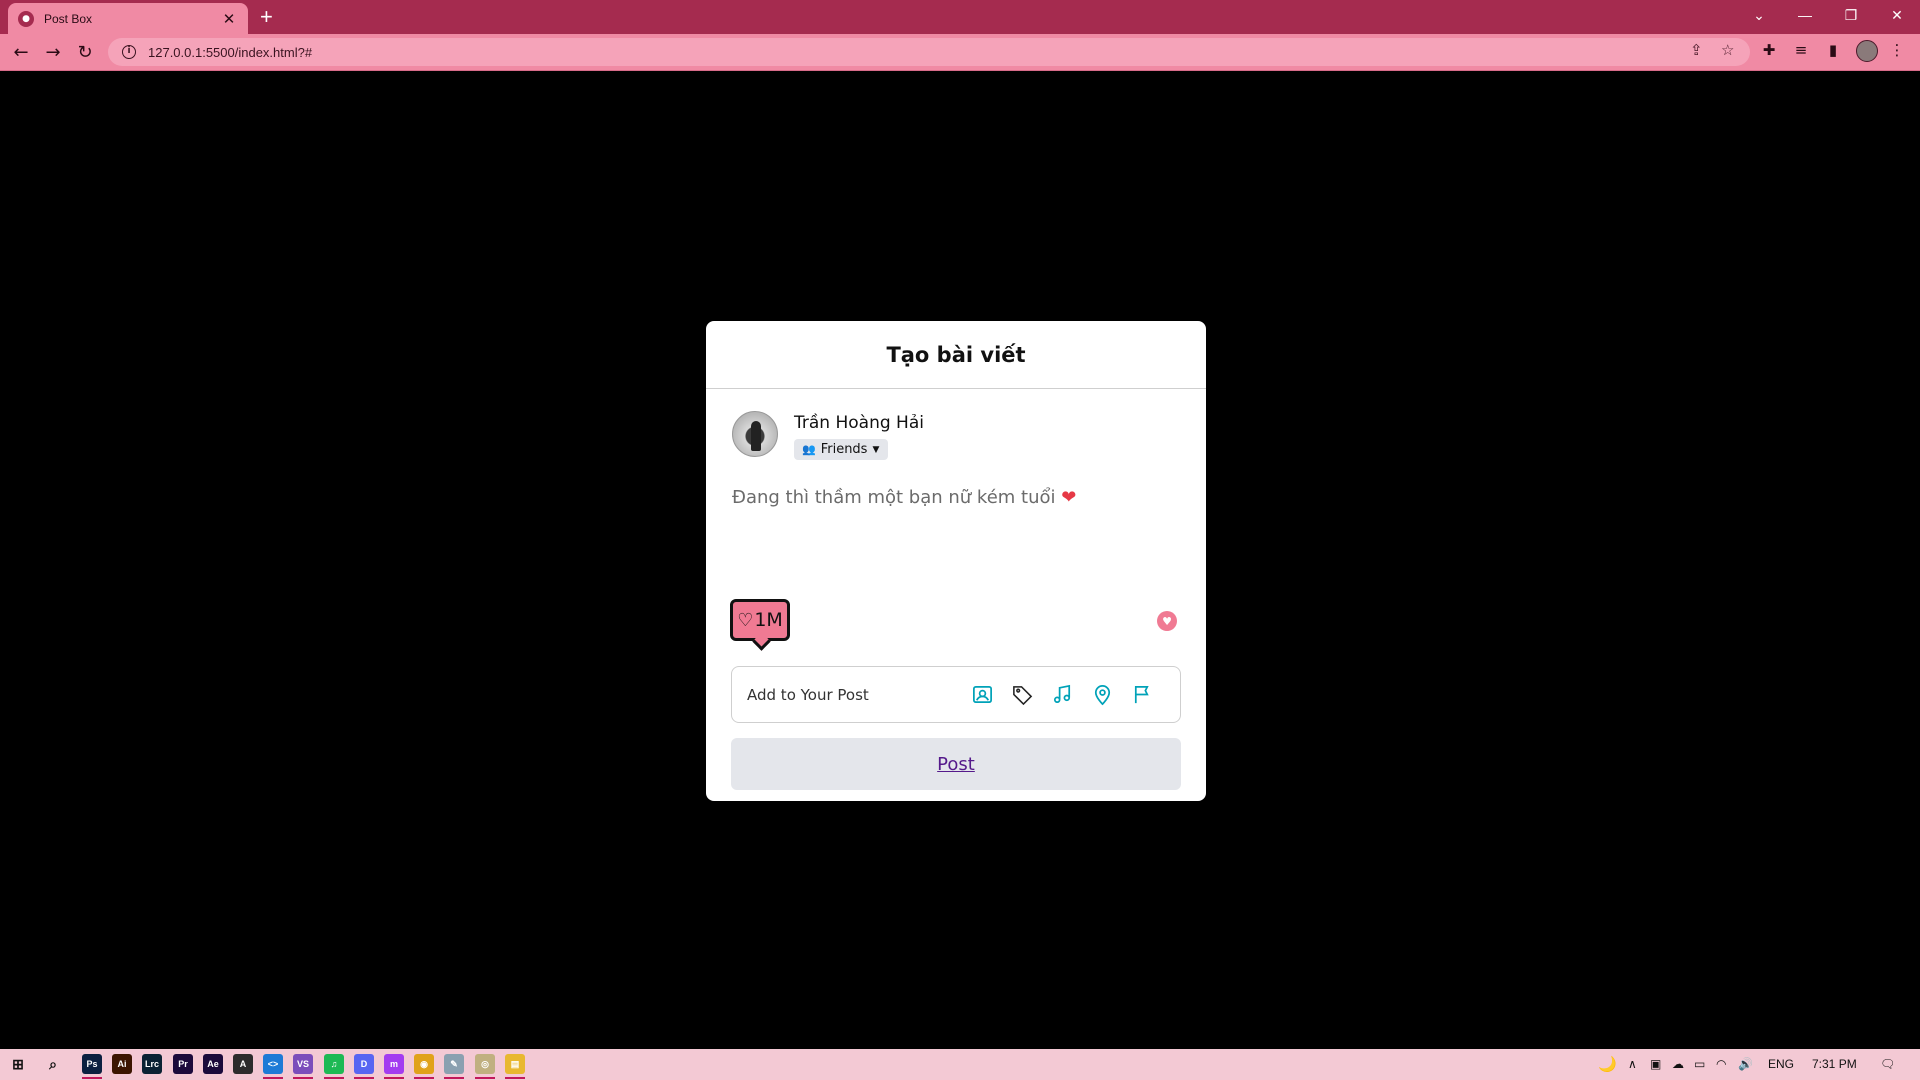 This screenshot has width=1920, height=1080. I want to click on post-button: Post, so click(956, 764).